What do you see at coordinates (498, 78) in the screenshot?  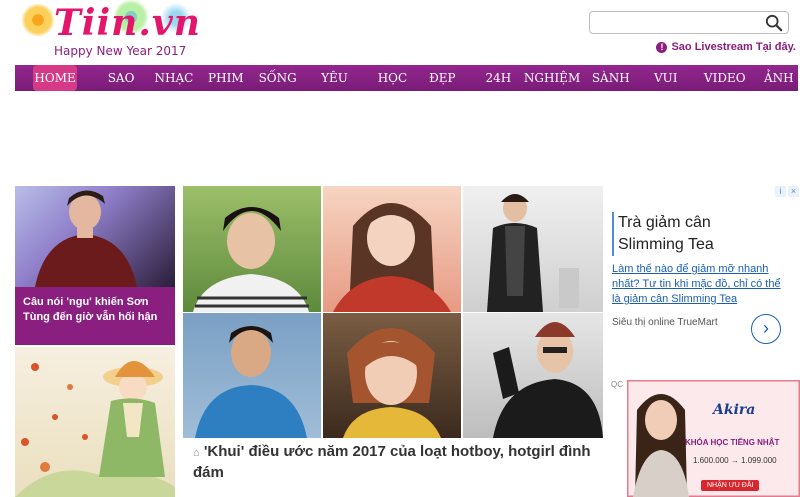 I see `nav-item-24h: 24H` at bounding box center [498, 78].